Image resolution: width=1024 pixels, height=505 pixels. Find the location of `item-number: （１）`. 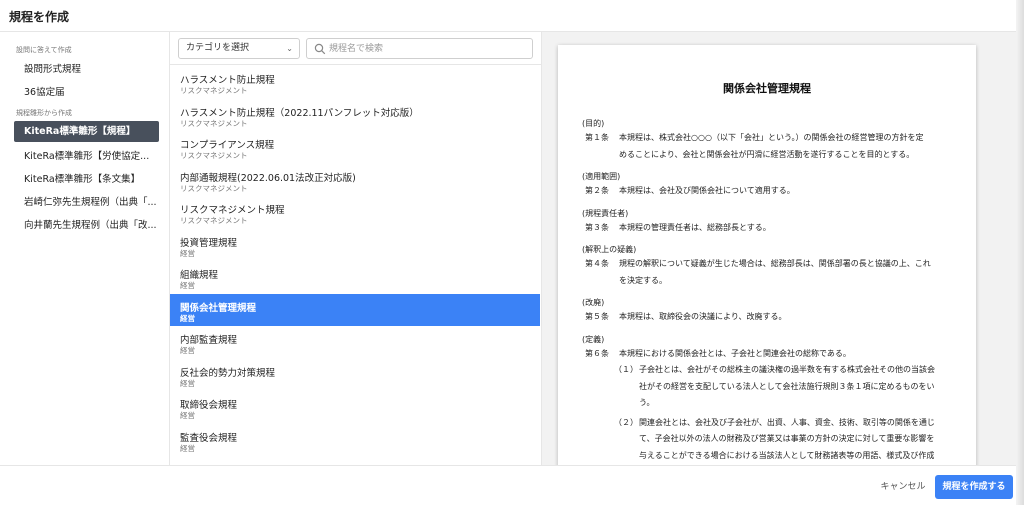

item-number: （１） is located at coordinates (626, 369).